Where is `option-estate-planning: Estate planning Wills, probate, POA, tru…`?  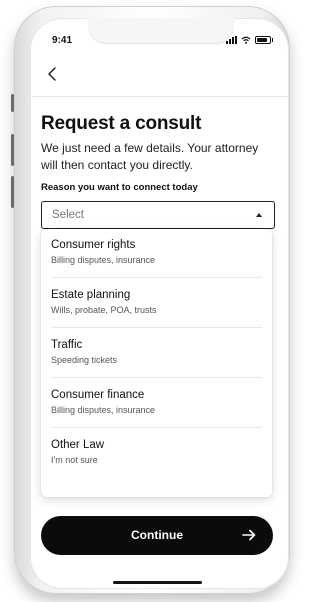 option-estate-planning: Estate planning Wills, probate, POA, tru… is located at coordinates (156, 303).